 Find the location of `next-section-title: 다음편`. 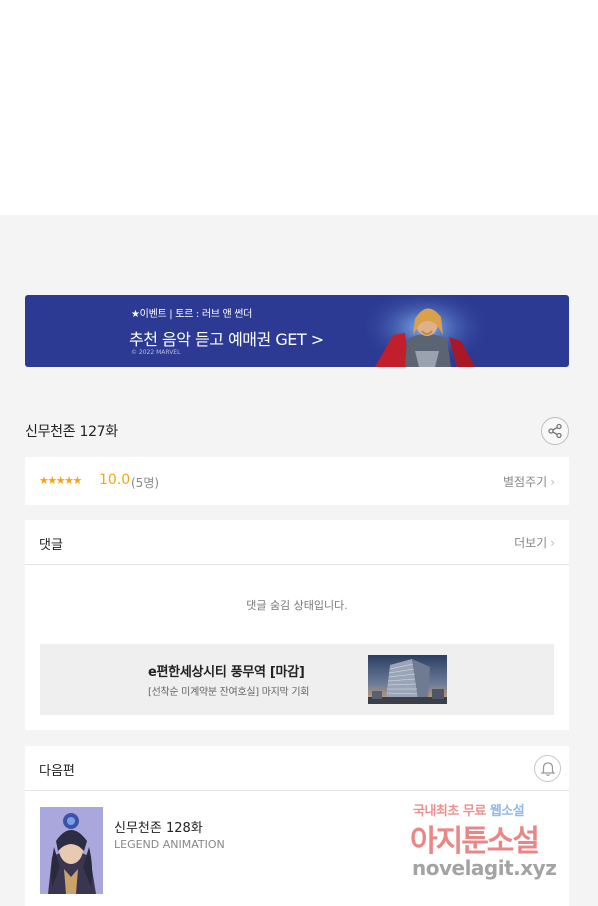

next-section-title: 다음편 is located at coordinates (57, 771).